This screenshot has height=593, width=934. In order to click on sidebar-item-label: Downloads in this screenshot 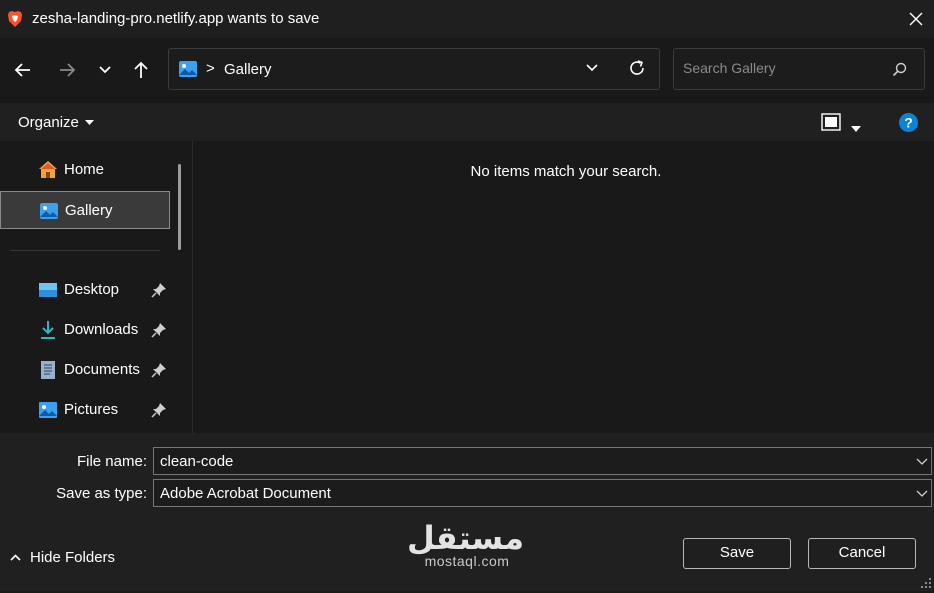, I will do `click(101, 329)`.